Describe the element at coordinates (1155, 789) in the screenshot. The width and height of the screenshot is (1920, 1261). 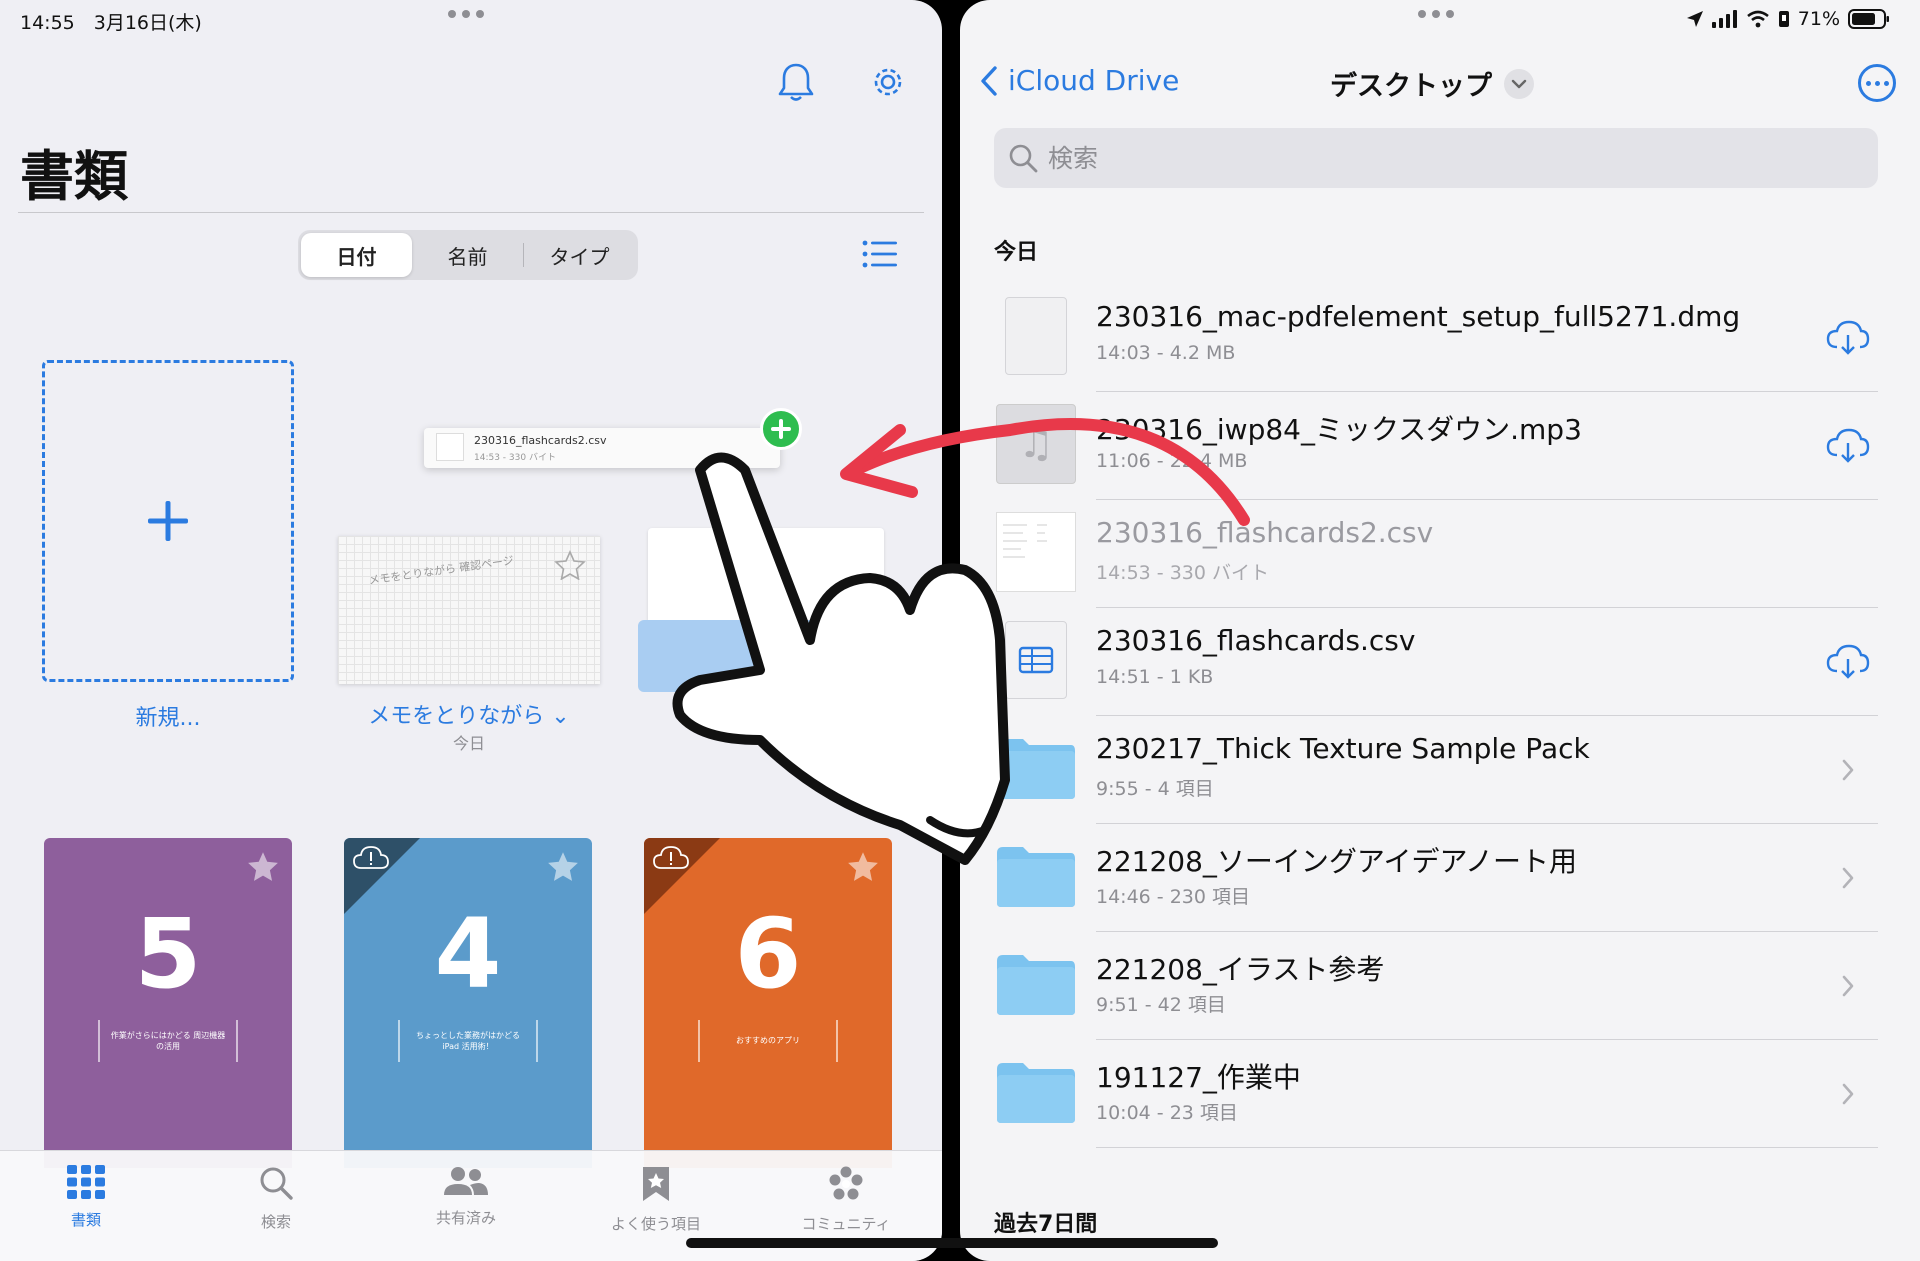
I see `file-meta: 9:55 - 4 項目` at that location.